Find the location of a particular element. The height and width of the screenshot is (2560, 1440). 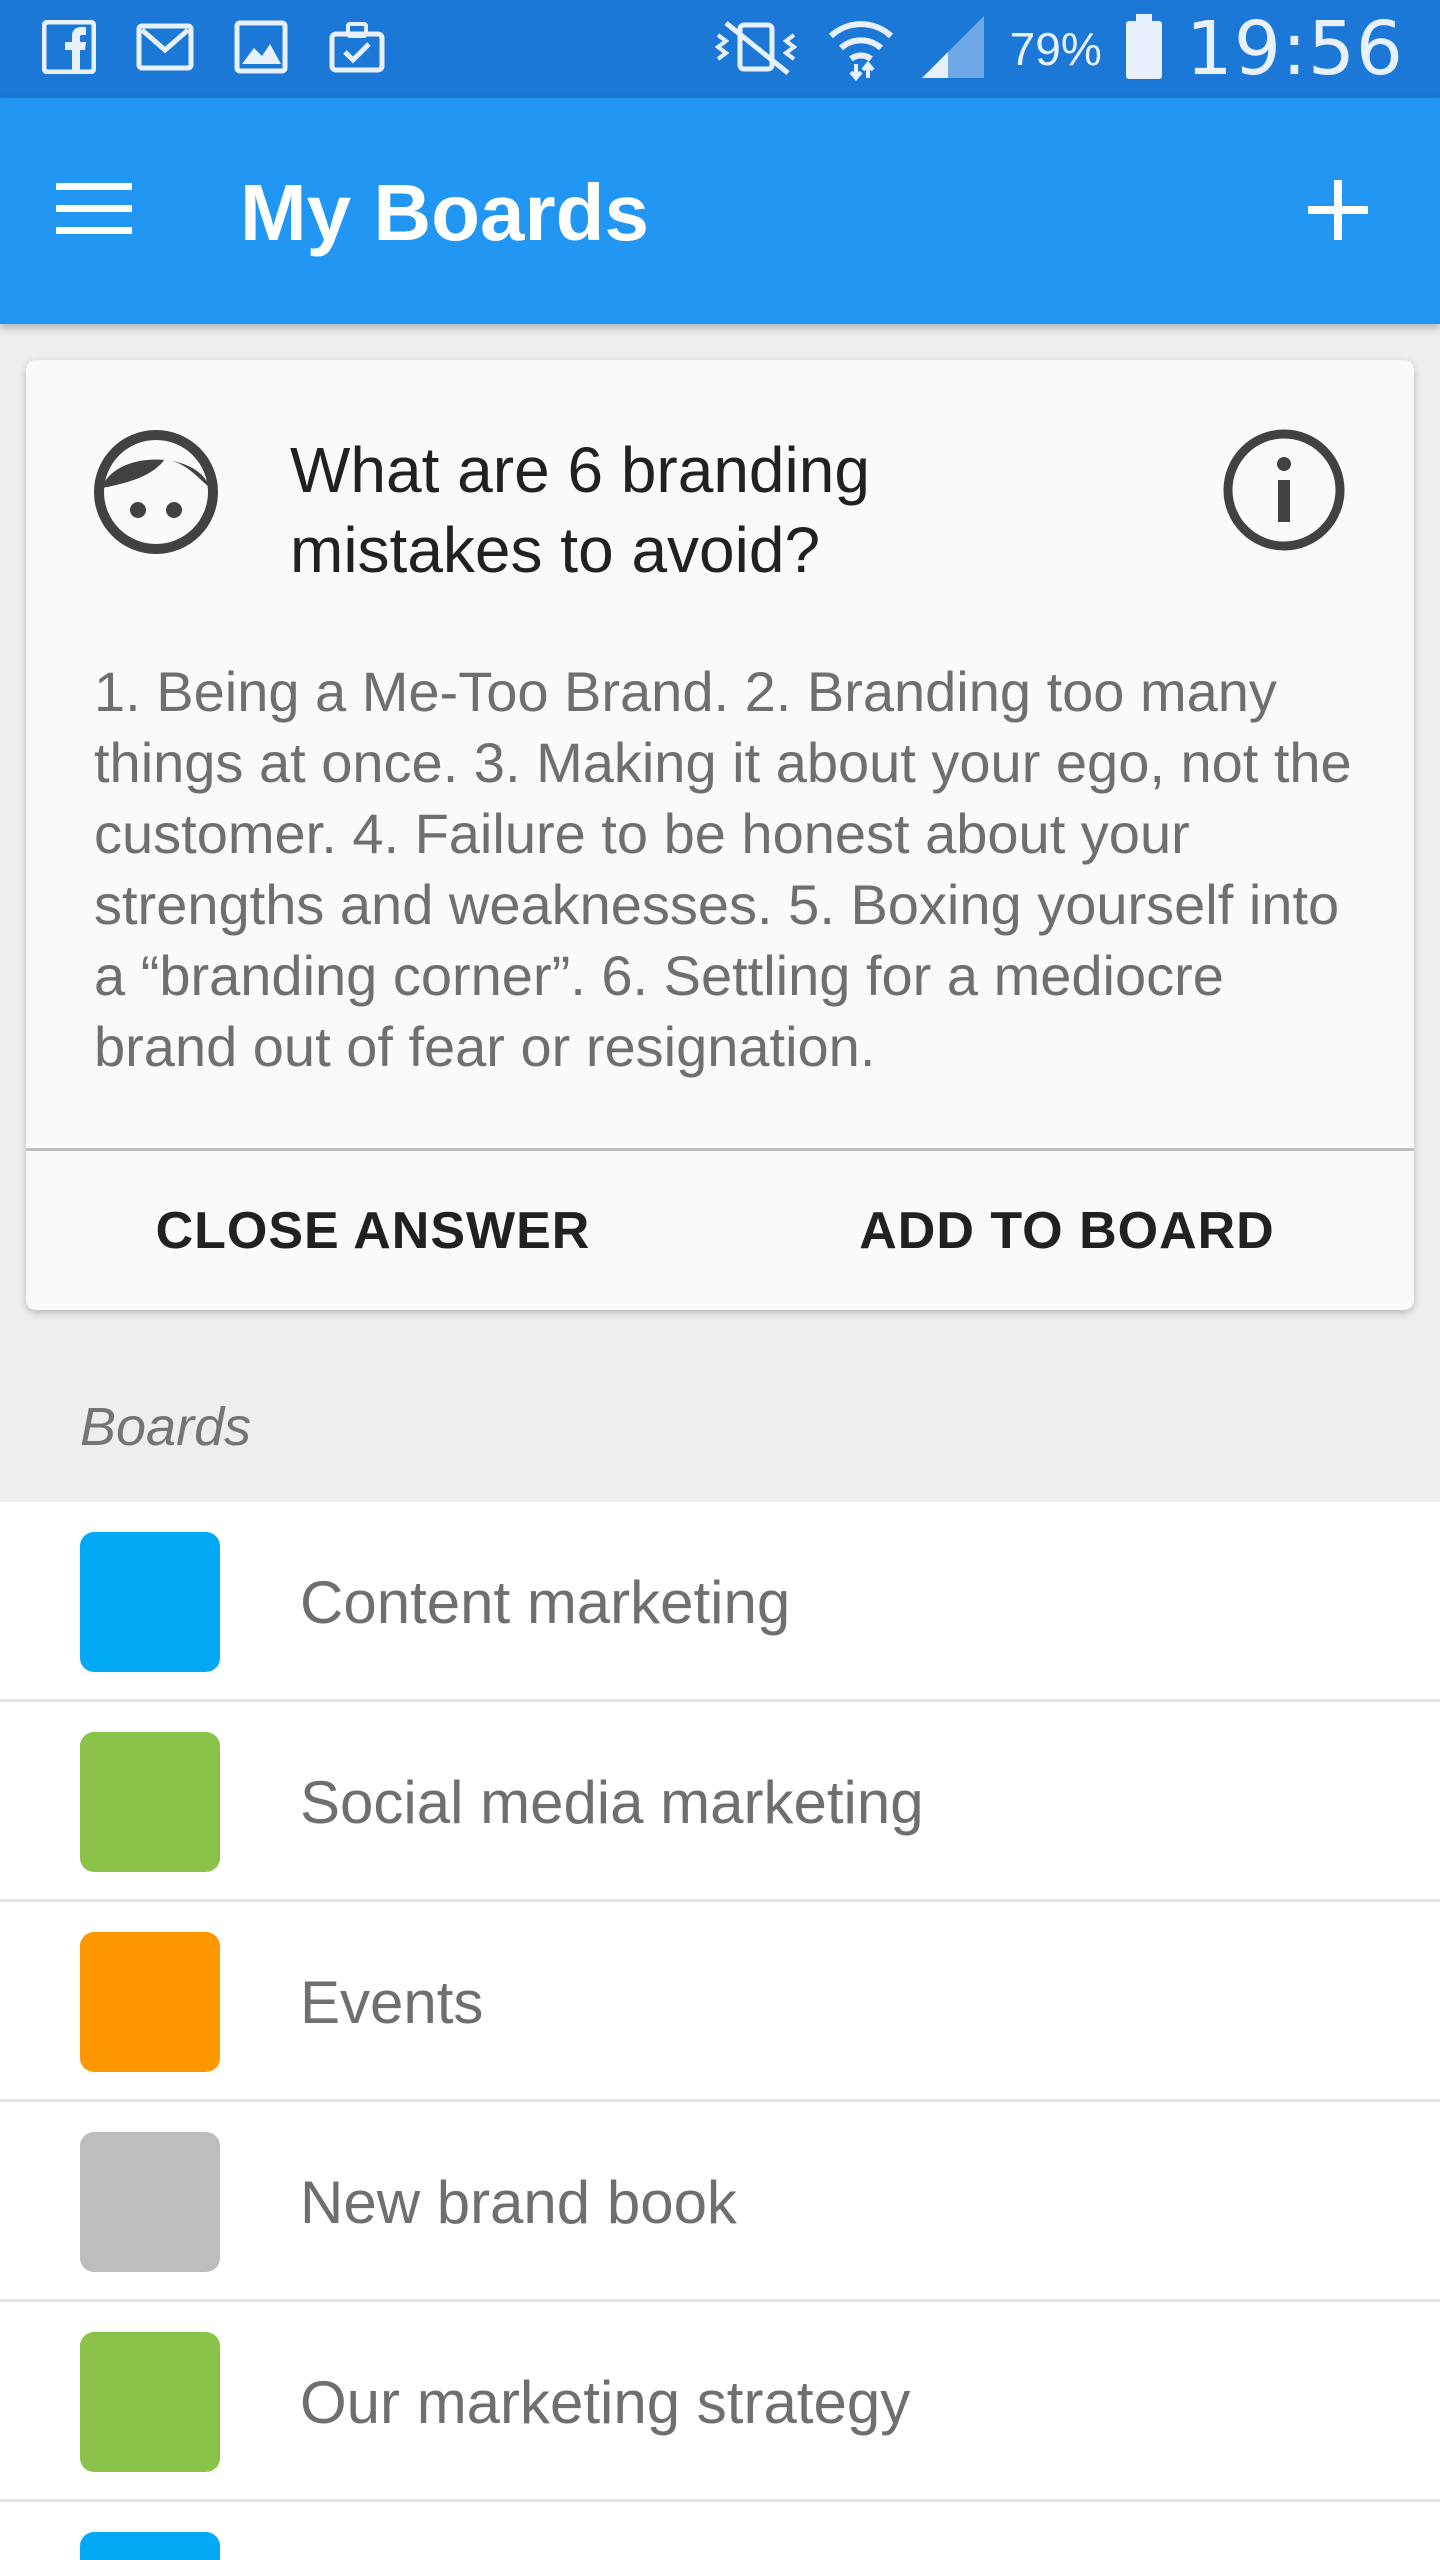

page-title: My Boards is located at coordinates (444, 212).